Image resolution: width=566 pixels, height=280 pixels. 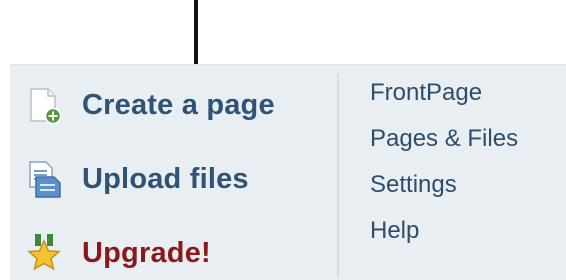 I want to click on upload-files-button: Upload files, so click(x=174, y=179).